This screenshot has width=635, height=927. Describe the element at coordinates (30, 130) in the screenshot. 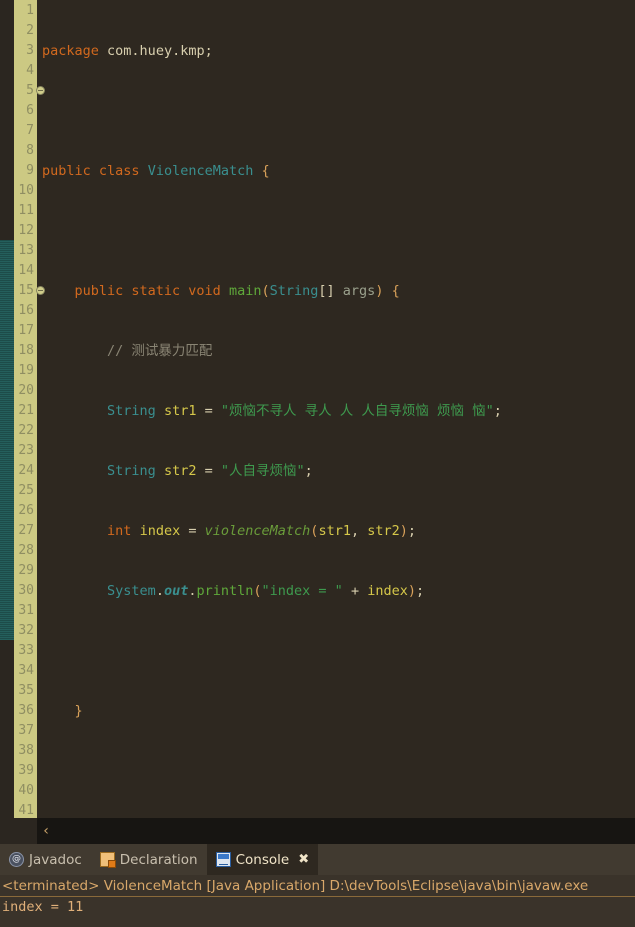

I see `line-number: 7` at that location.